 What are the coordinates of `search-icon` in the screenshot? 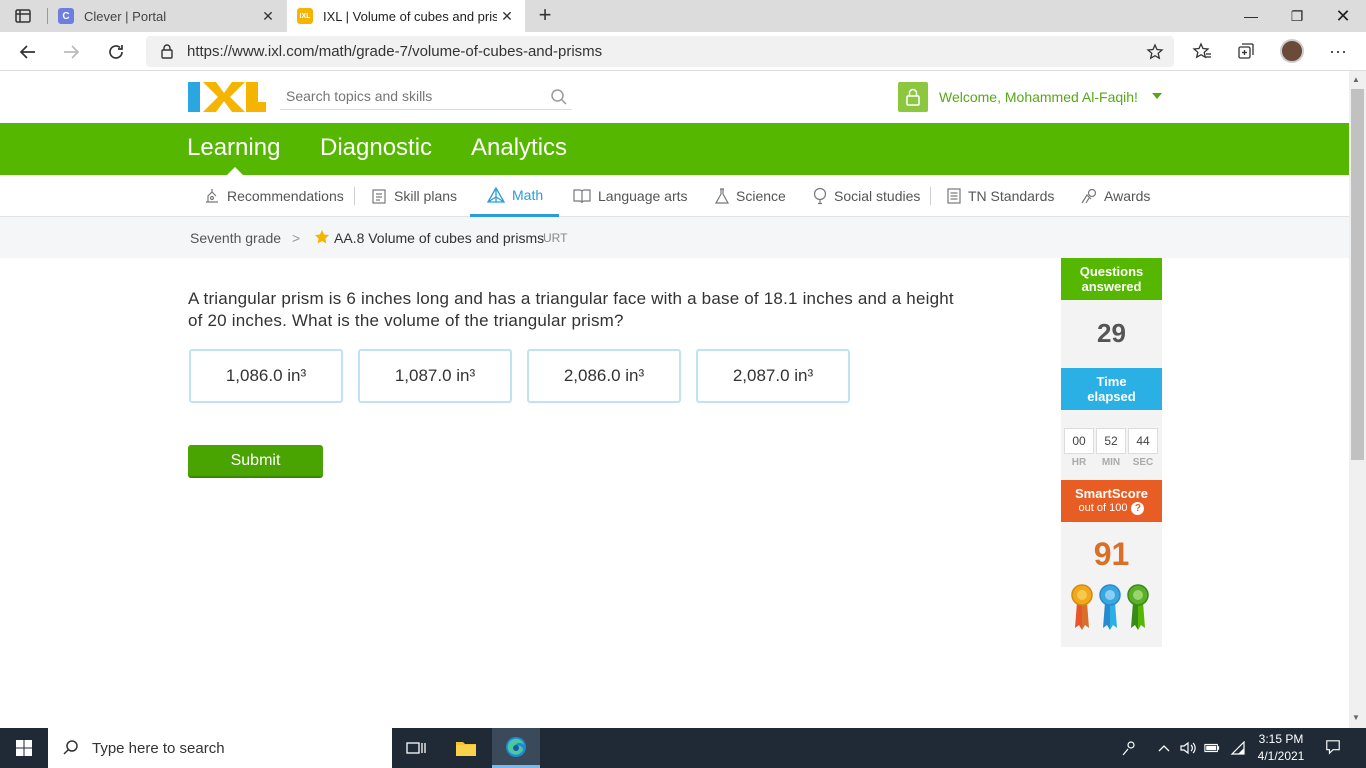 It's located at (559, 97).